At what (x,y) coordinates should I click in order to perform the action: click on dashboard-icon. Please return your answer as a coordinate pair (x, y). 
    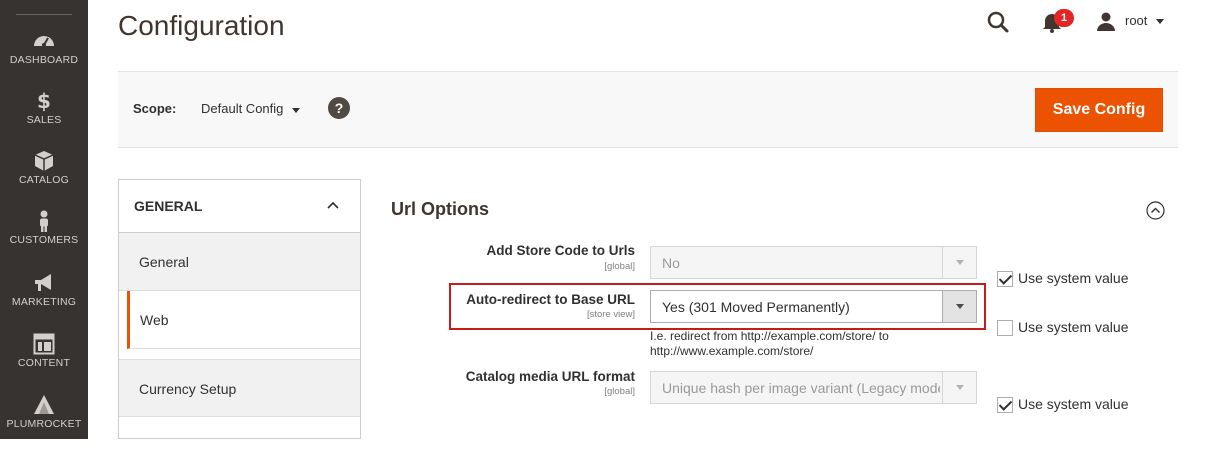
    Looking at the image, I should click on (44, 41).